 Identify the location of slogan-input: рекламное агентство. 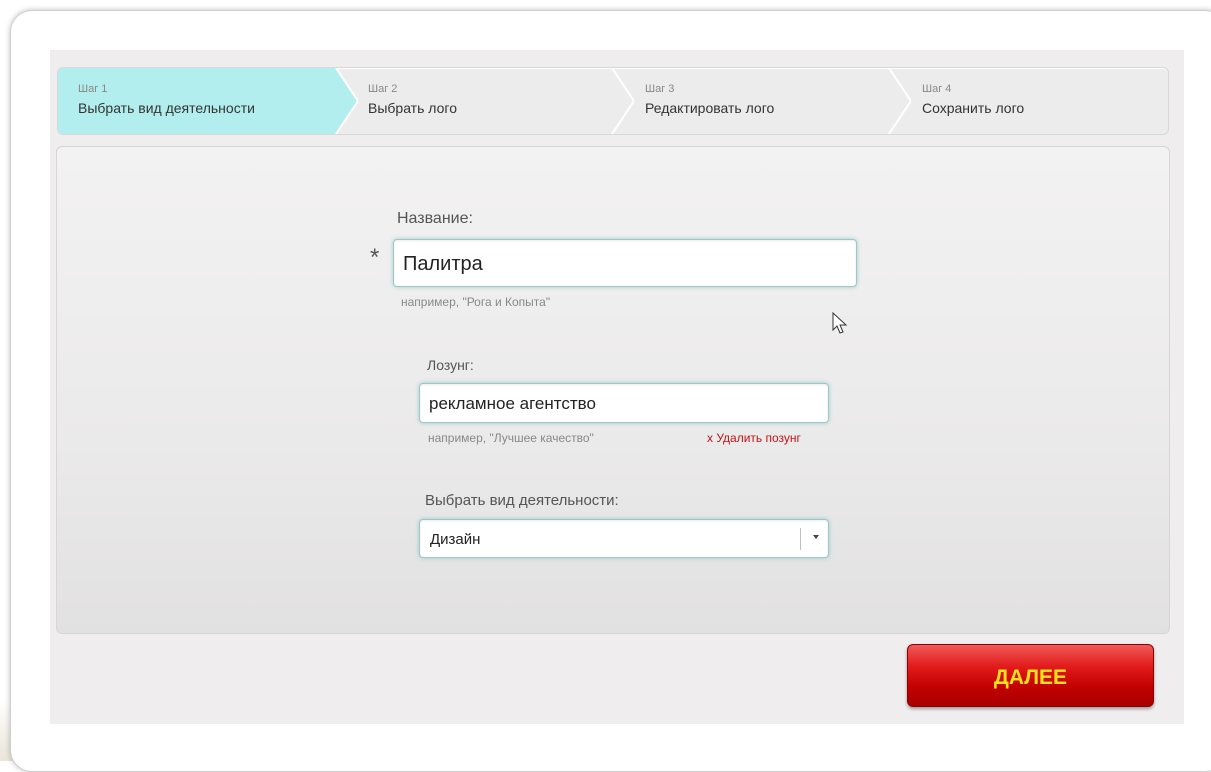
(624, 403).